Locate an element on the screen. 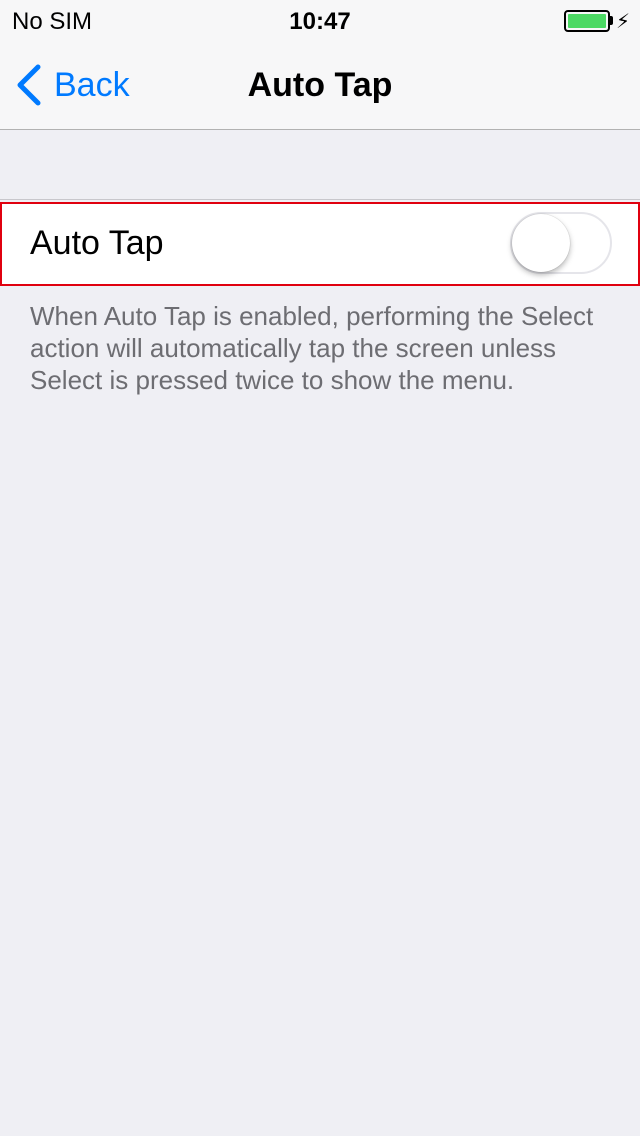 This screenshot has width=640, height=1136. page-title: Auto Tap is located at coordinates (320, 85).